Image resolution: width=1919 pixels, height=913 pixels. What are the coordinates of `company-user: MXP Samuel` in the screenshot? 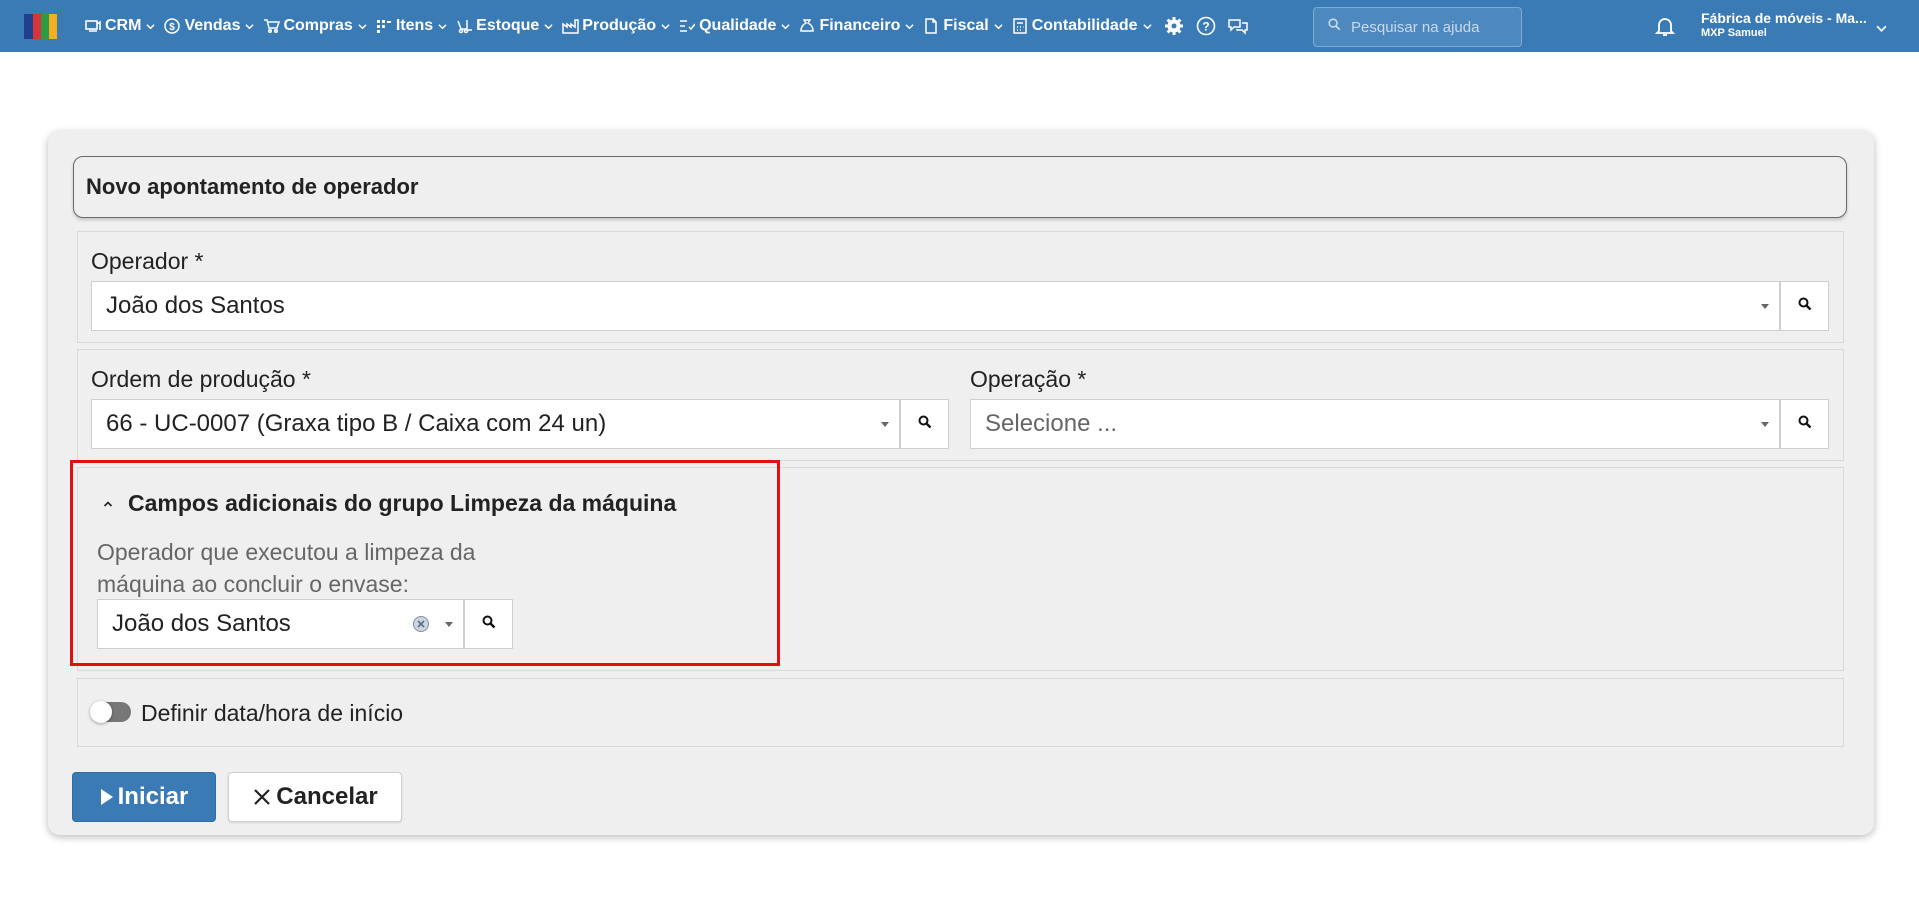 It's located at (1734, 33).